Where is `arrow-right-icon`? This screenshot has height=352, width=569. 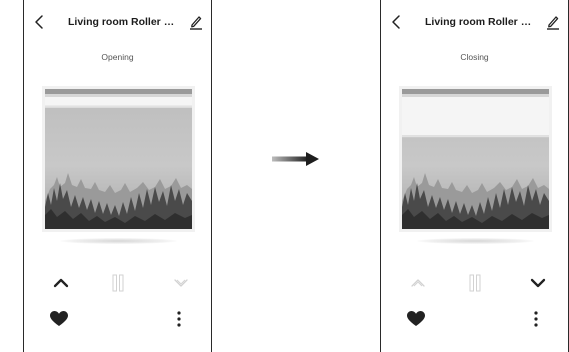
arrow-right-icon is located at coordinates (295, 159).